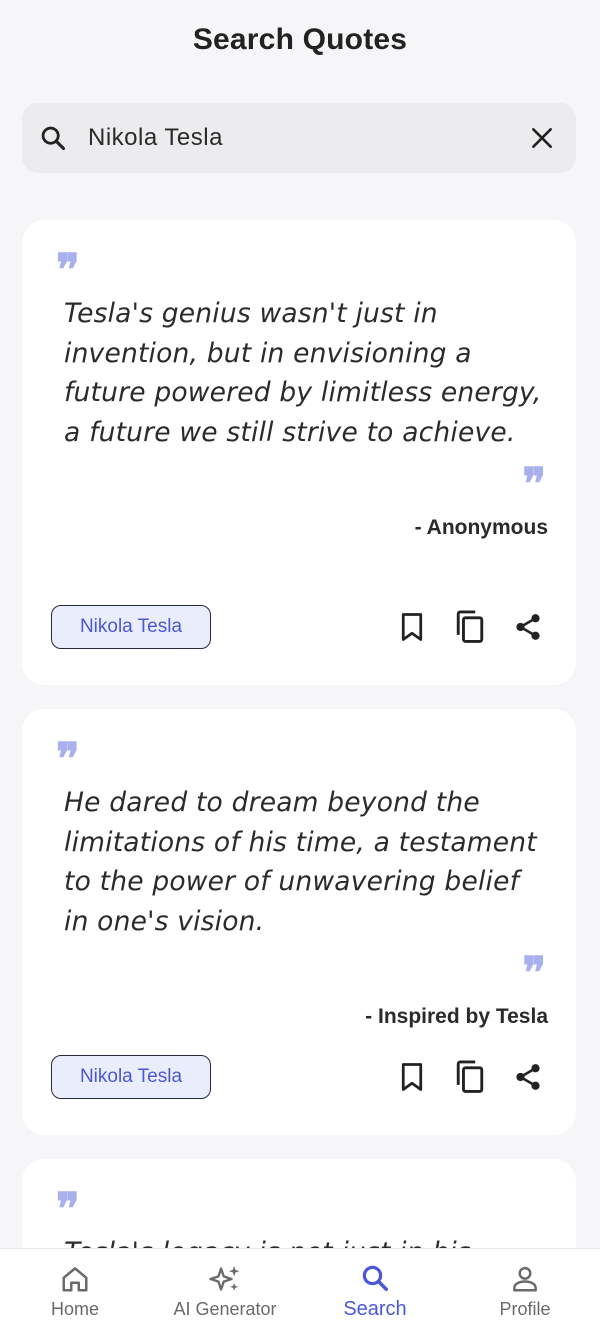 This screenshot has width=600, height=1334. Describe the element at coordinates (225, 1309) in the screenshot. I see `nav-label: AI Generator` at that location.